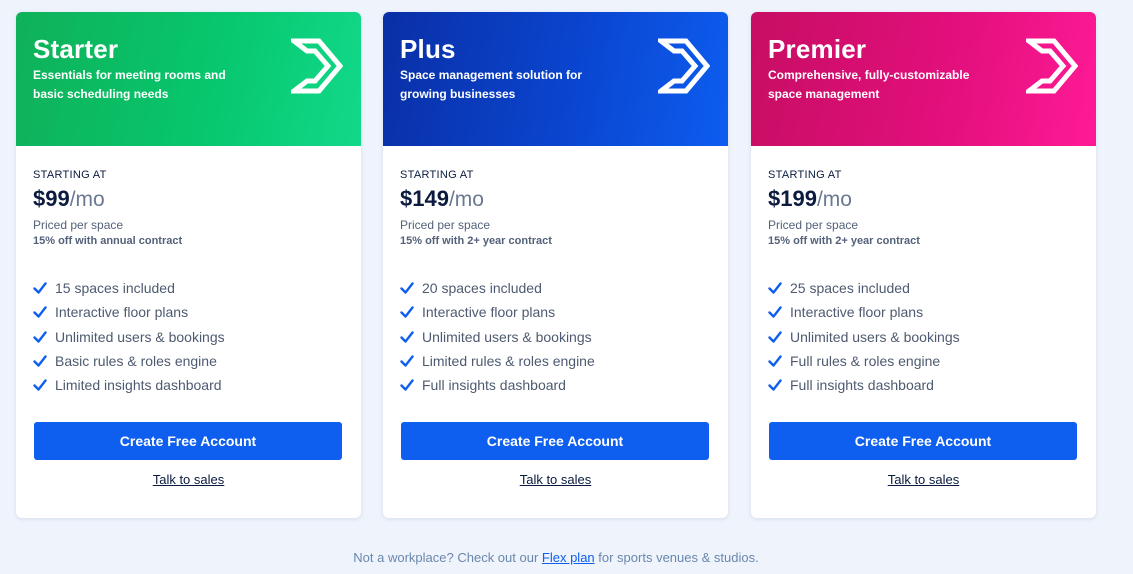  What do you see at coordinates (792, 198) in the screenshot?
I see `price-amount: $199` at bounding box center [792, 198].